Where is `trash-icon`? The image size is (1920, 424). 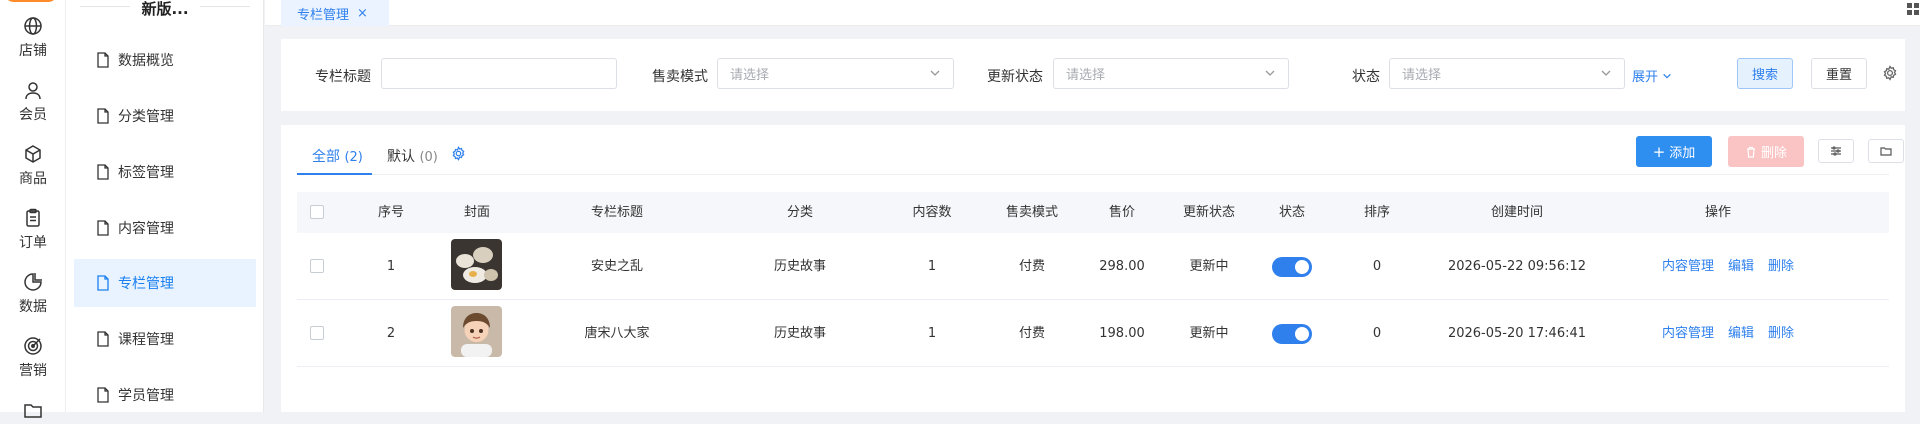 trash-icon is located at coordinates (1750, 152).